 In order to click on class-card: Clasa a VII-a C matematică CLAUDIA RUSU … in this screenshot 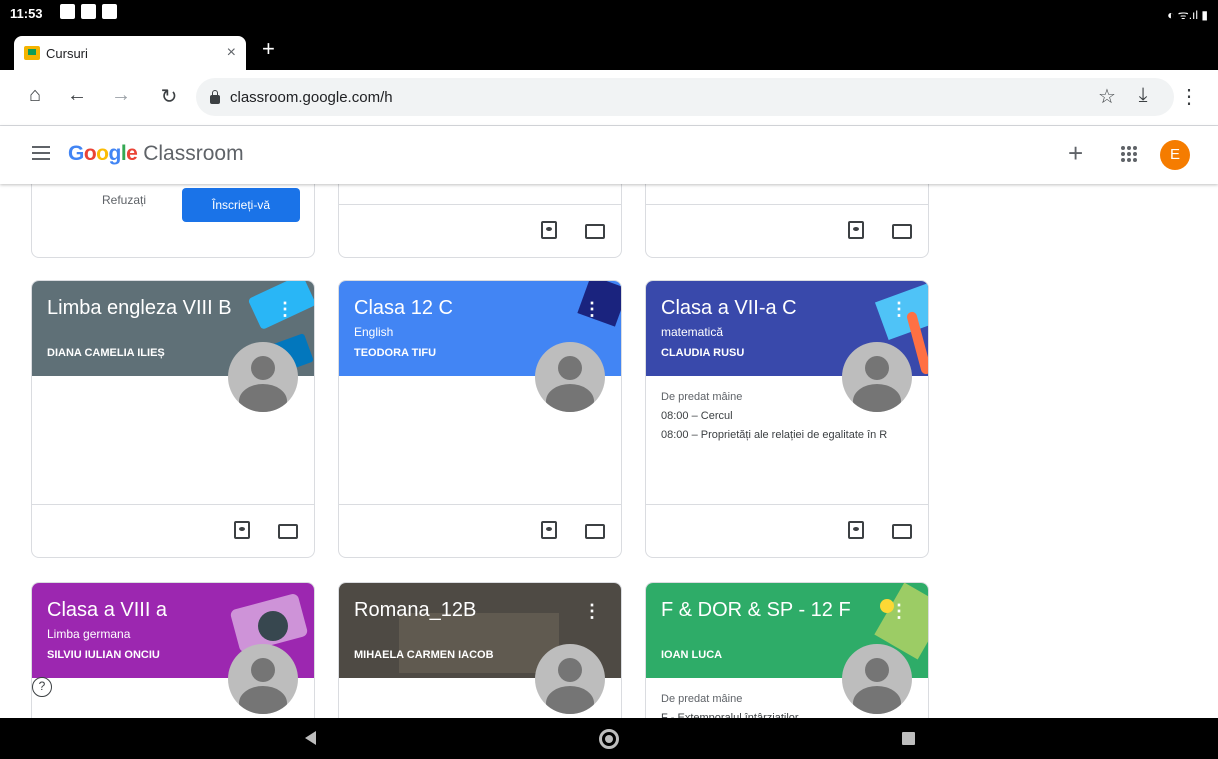, I will do `click(787, 419)`.